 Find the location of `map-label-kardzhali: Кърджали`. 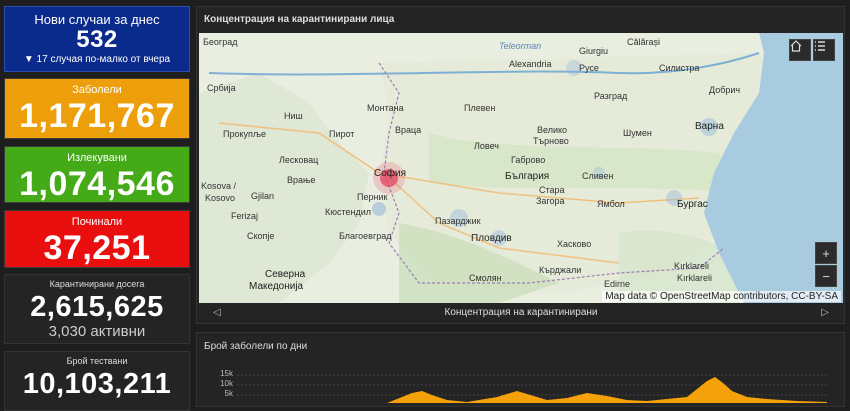

map-label-kardzhali: Кърджали is located at coordinates (560, 270).